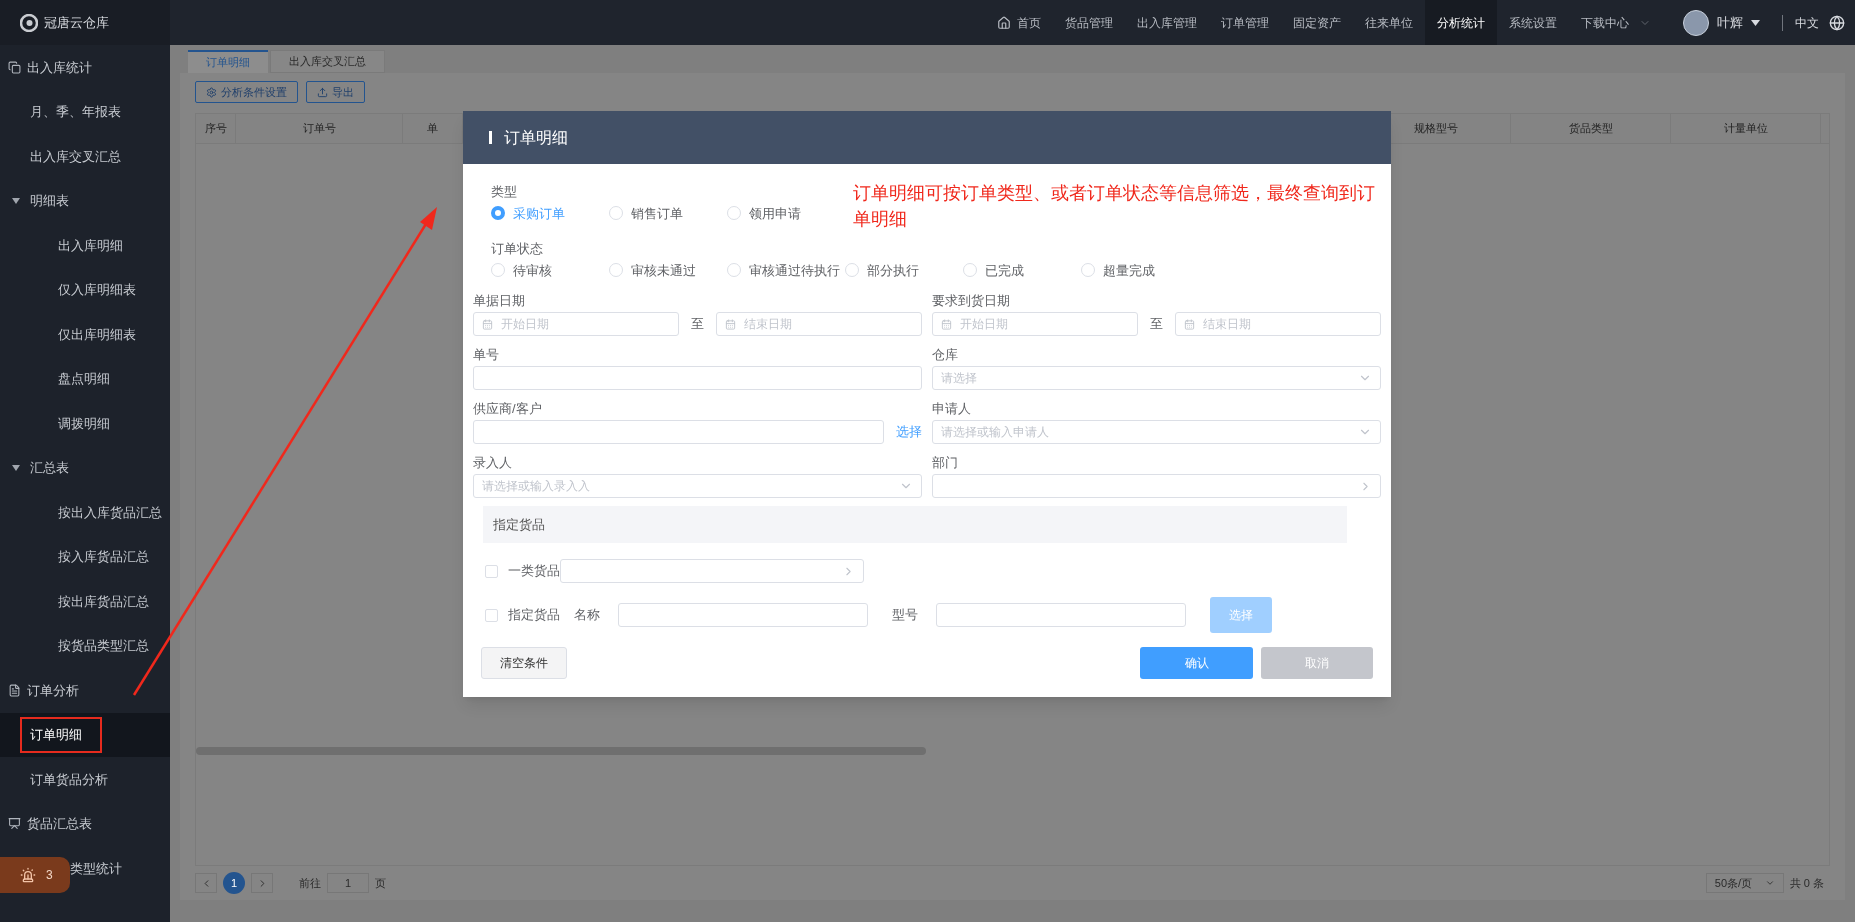 This screenshot has width=1855, height=922. What do you see at coordinates (1129, 270) in the screenshot?
I see `radio-label: 超量完成` at bounding box center [1129, 270].